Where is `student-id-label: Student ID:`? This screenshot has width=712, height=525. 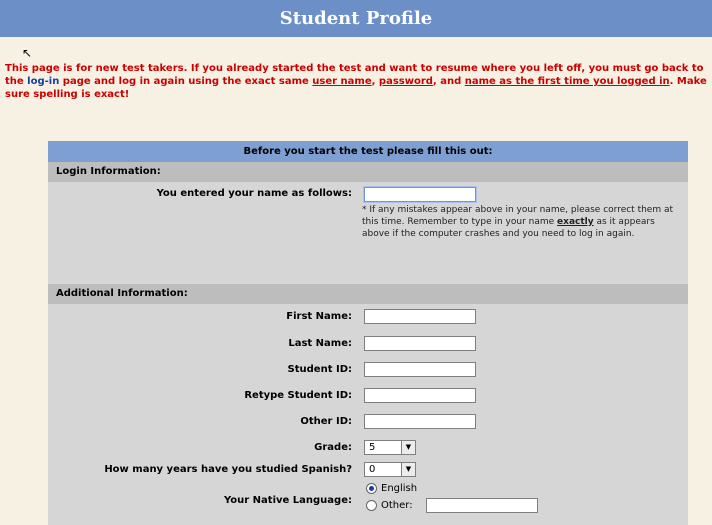 student-id-label: Student ID: is located at coordinates (319, 369).